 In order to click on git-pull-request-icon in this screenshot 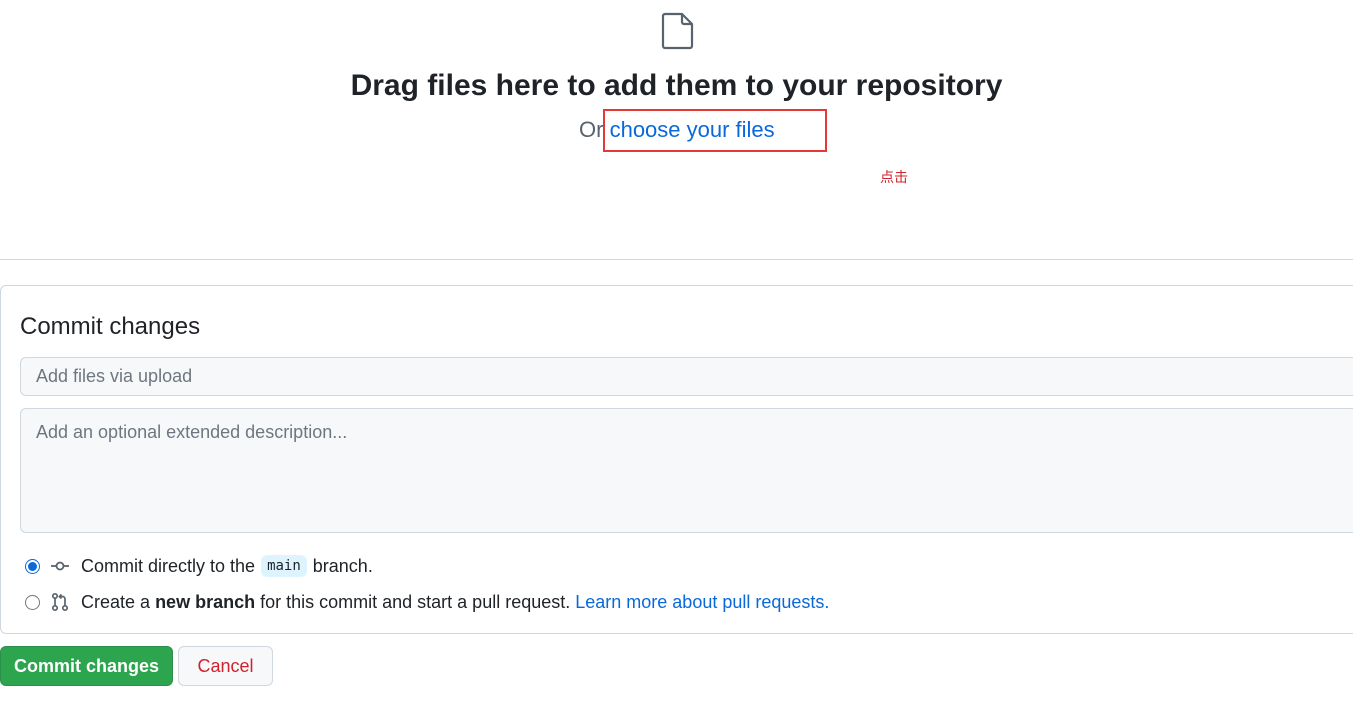, I will do `click(60, 602)`.